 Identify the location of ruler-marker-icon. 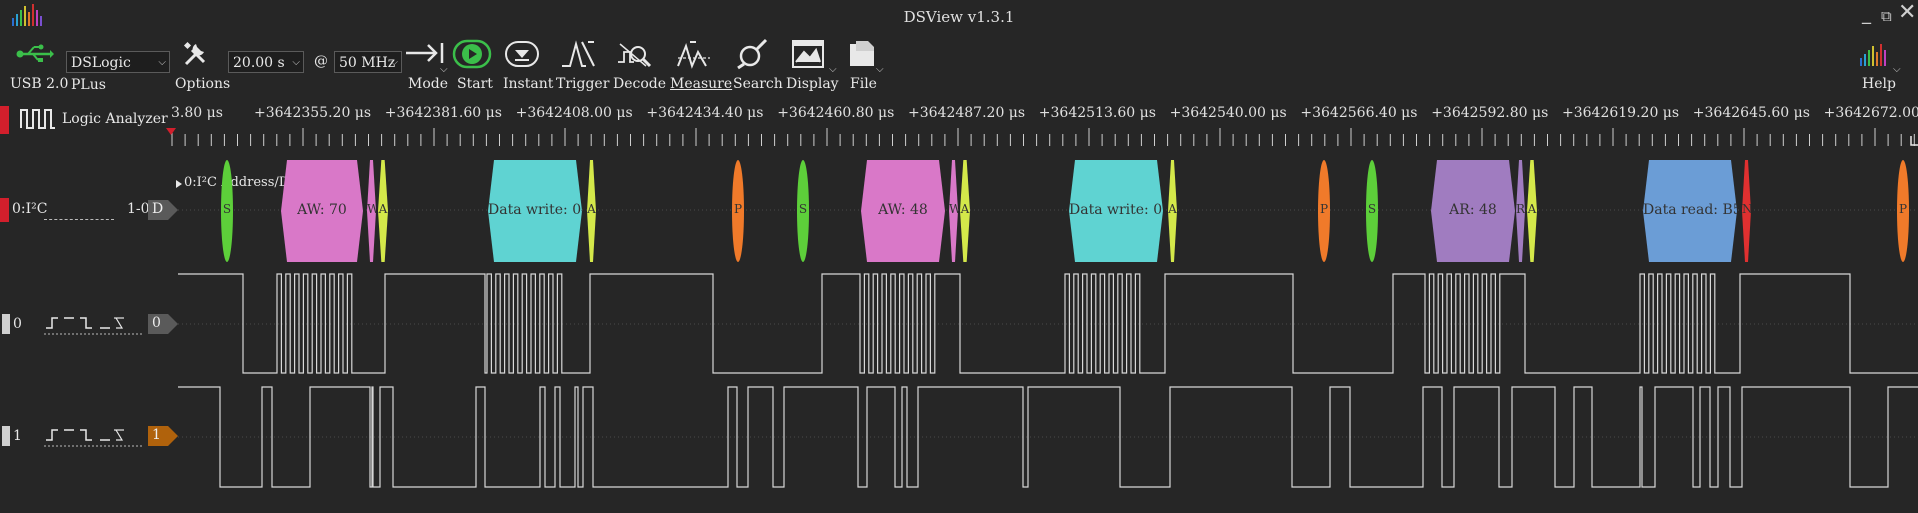
(171, 131).